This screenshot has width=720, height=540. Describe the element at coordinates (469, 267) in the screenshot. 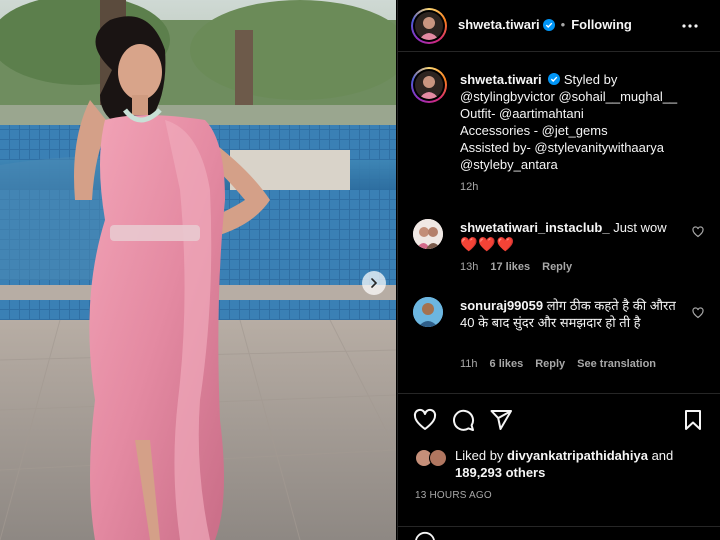

I see `comment-time: 13h` at that location.